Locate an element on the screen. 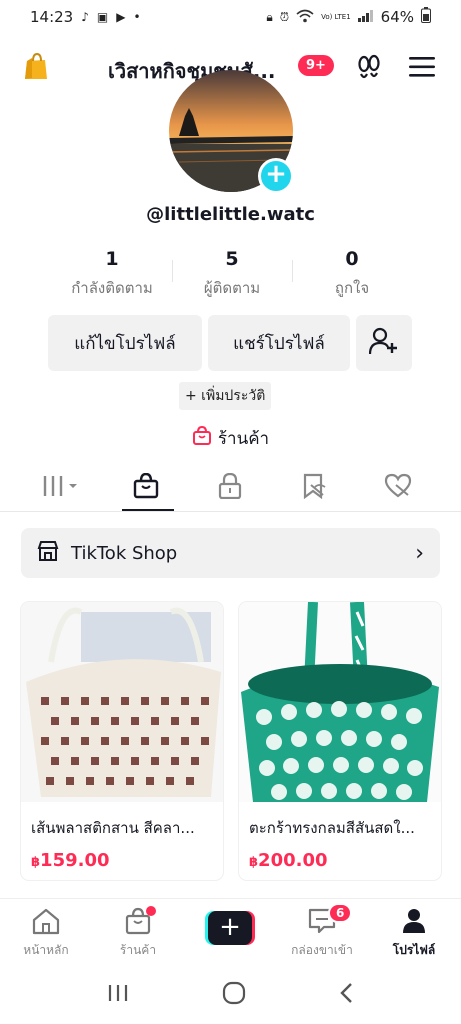 The image size is (461, 1024). heart-hidden-icon is located at coordinates (398, 488).